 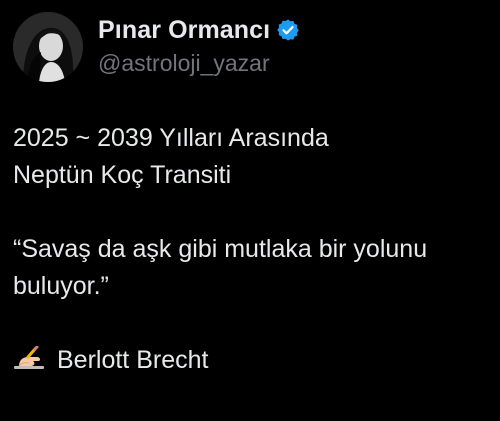 What do you see at coordinates (133, 360) in the screenshot?
I see `signature-text: Berlott Brecht` at bounding box center [133, 360].